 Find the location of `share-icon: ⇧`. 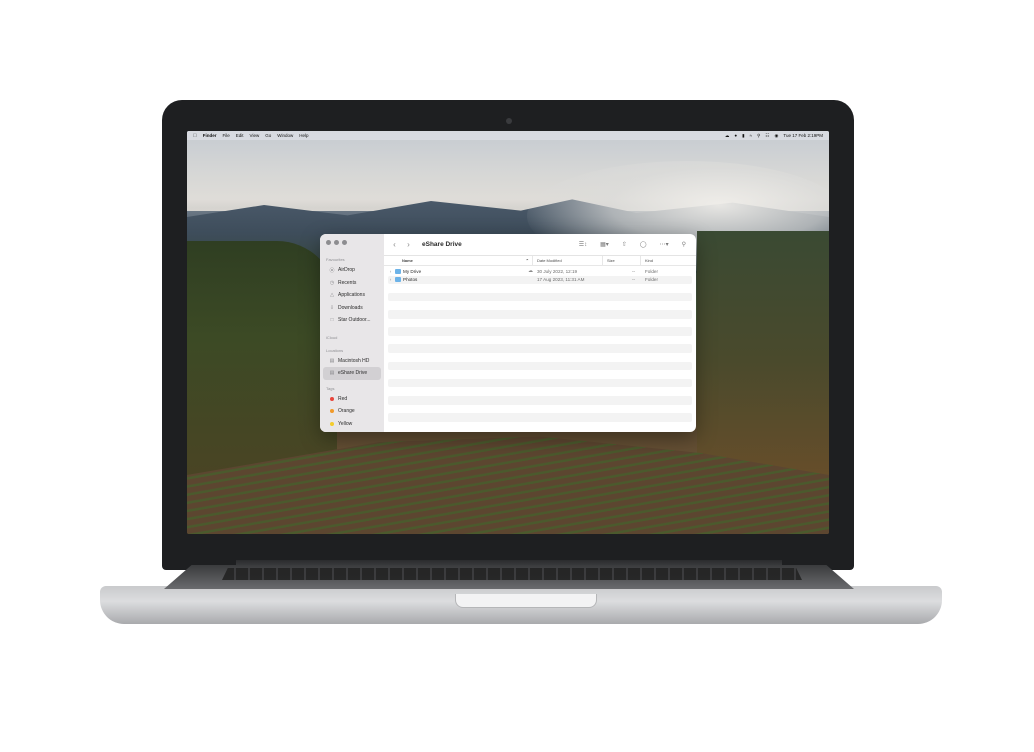

share-icon: ⇧ is located at coordinates (624, 244).